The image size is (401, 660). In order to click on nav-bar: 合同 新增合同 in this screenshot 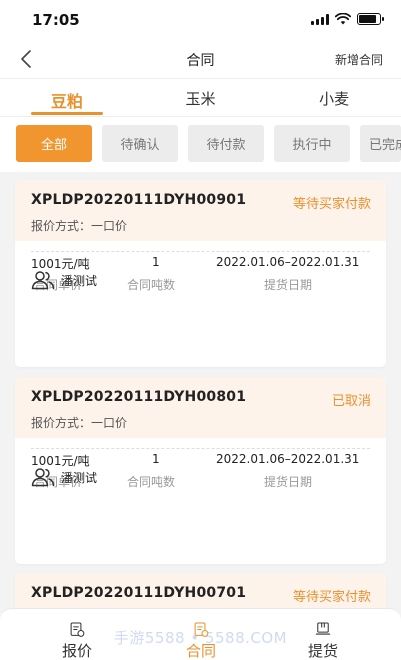, I will do `click(200, 59)`.